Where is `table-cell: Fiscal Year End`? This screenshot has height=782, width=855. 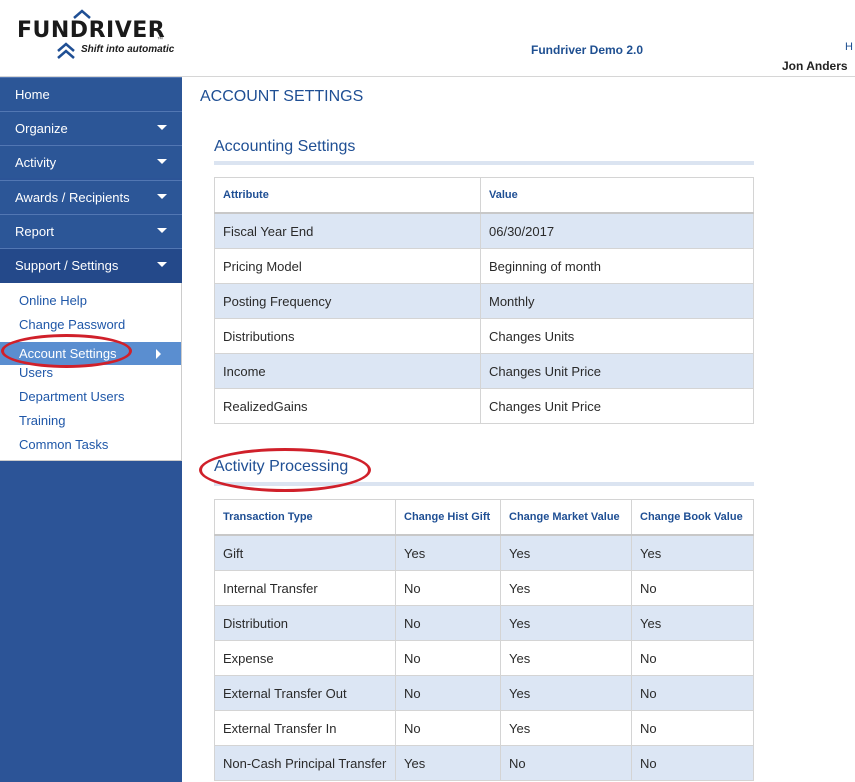 table-cell: Fiscal Year End is located at coordinates (347, 230).